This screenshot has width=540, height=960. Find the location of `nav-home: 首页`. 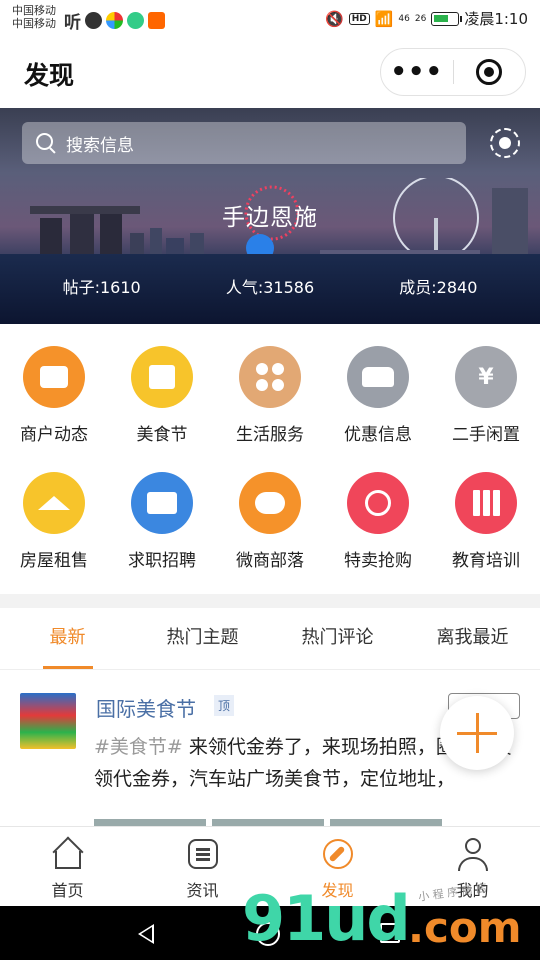

nav-home: 首页 is located at coordinates (67, 866).